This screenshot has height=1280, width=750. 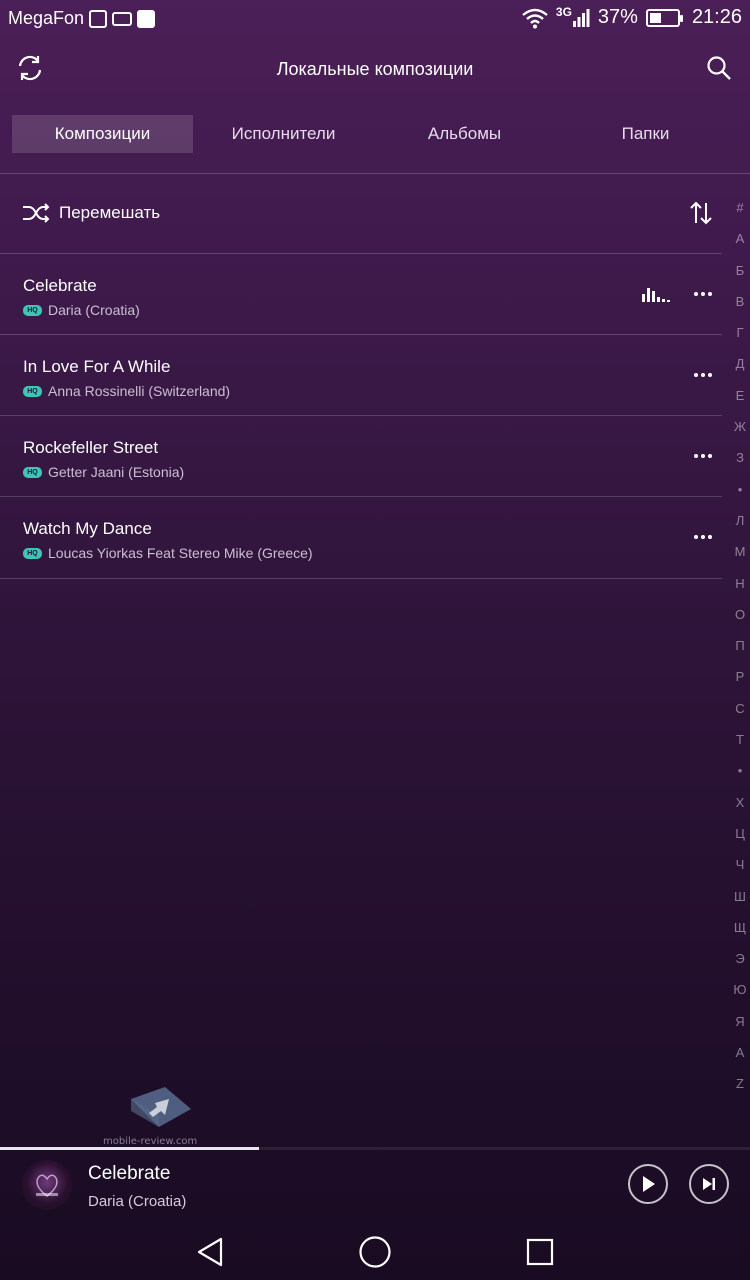 I want to click on alphabet-index-letter: М, so click(x=740, y=551).